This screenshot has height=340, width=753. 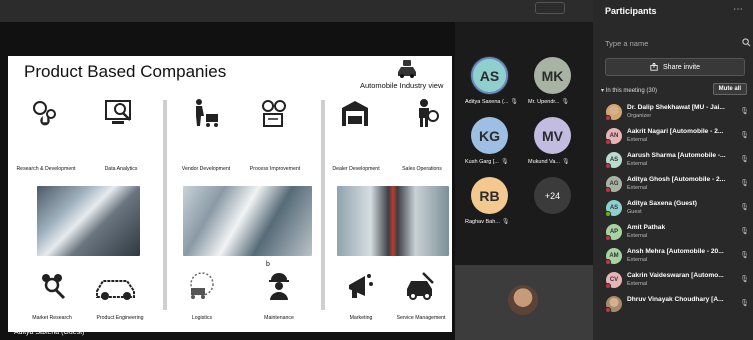 I want to click on dealer-development-icon, so click(x=355, y=113).